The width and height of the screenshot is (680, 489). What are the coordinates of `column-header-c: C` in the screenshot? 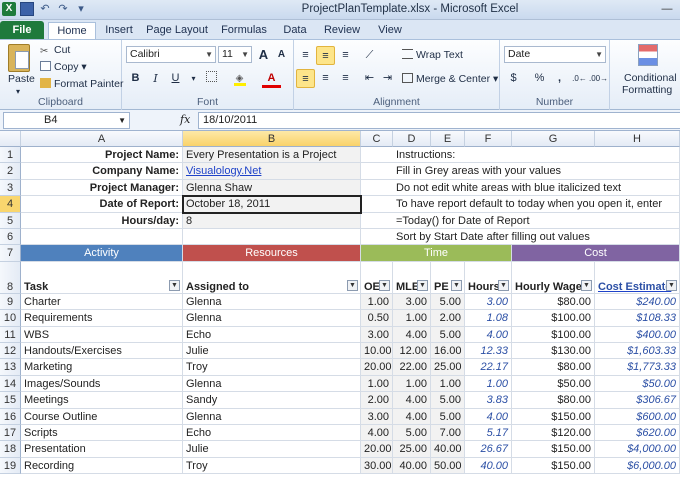 It's located at (377, 139).